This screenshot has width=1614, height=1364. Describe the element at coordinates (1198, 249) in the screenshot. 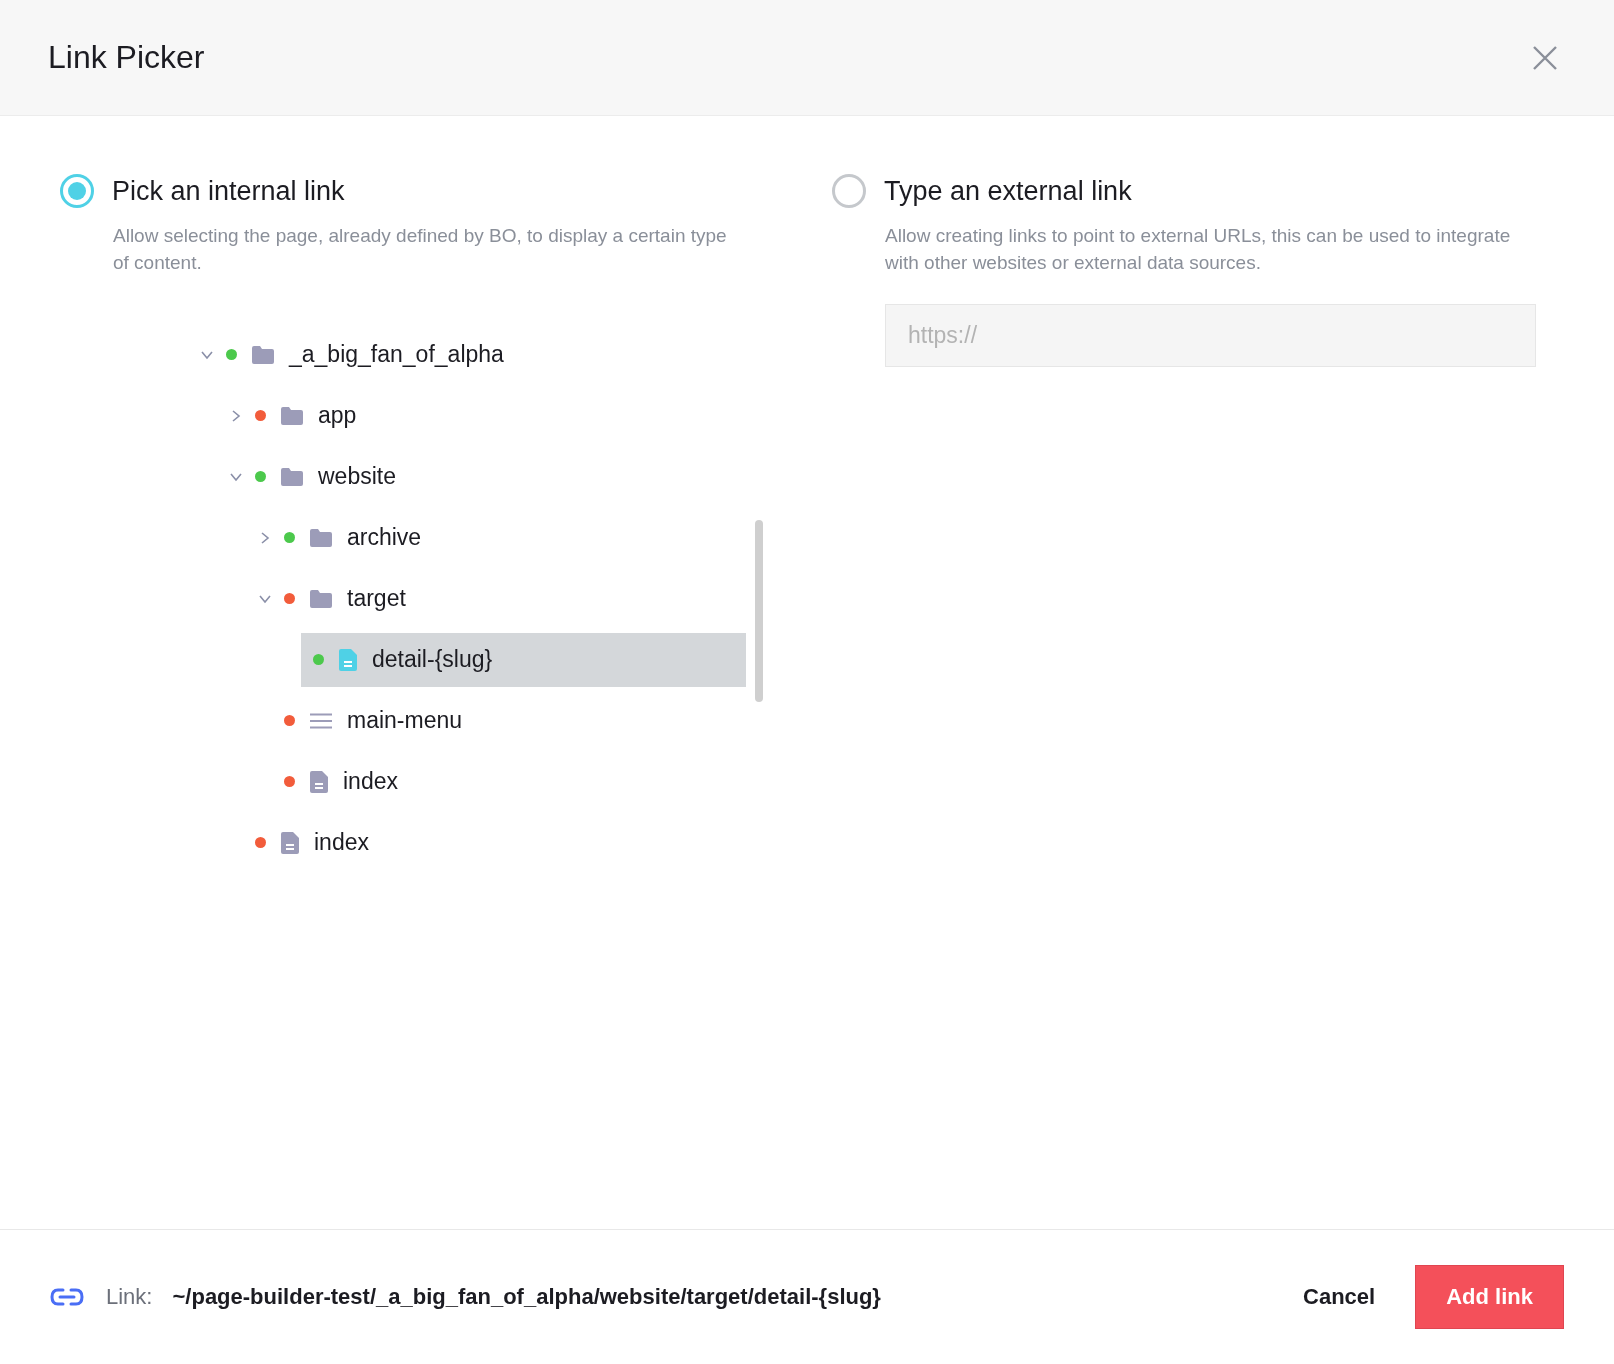

I see `option-description: Allow creating links to point to external URLs, this can be used to integrate with other websites or external data sources.` at that location.